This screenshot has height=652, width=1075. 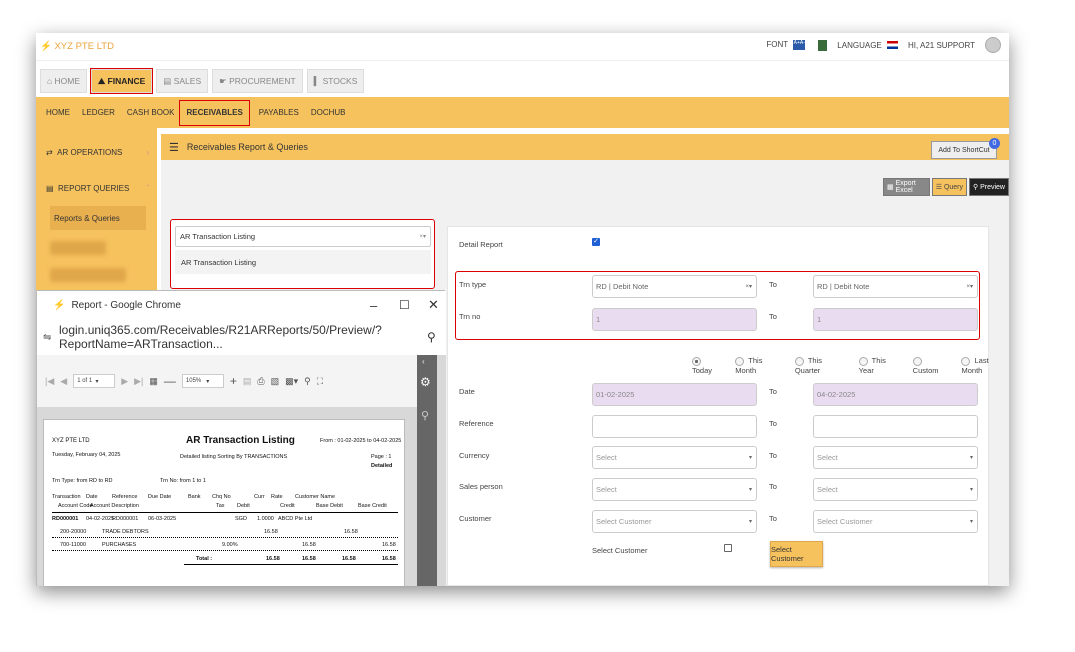 I want to click on period-last-month: Last Month, so click(x=985, y=365).